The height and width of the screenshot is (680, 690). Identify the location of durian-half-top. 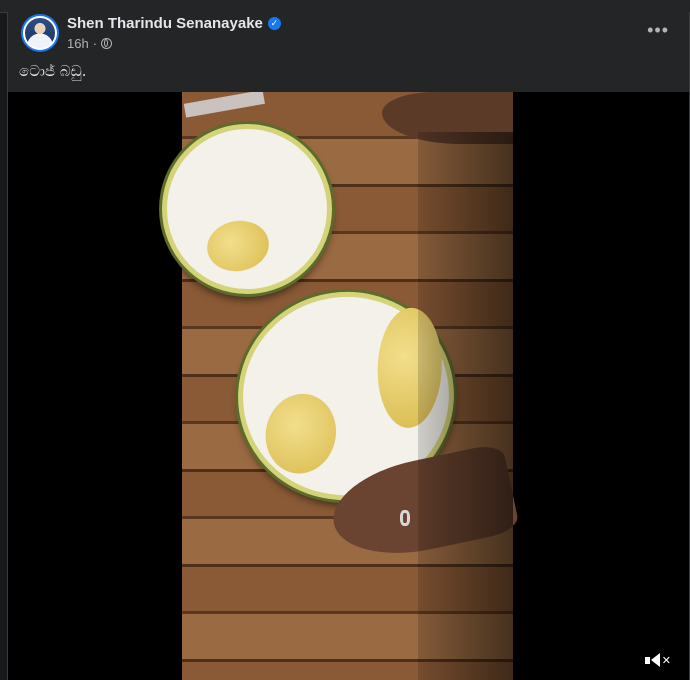
(247, 209).